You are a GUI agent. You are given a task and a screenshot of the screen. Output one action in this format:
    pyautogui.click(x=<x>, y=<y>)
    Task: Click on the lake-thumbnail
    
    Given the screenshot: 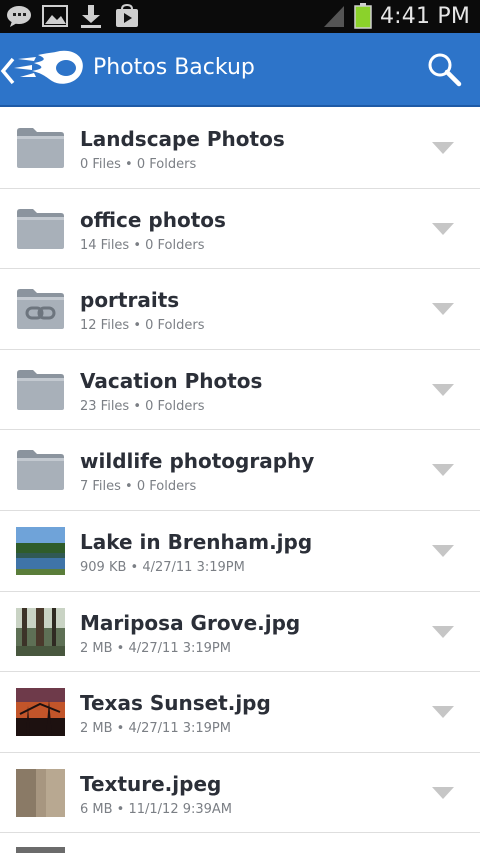 What is the action you would take?
    pyautogui.click(x=40, y=550)
    